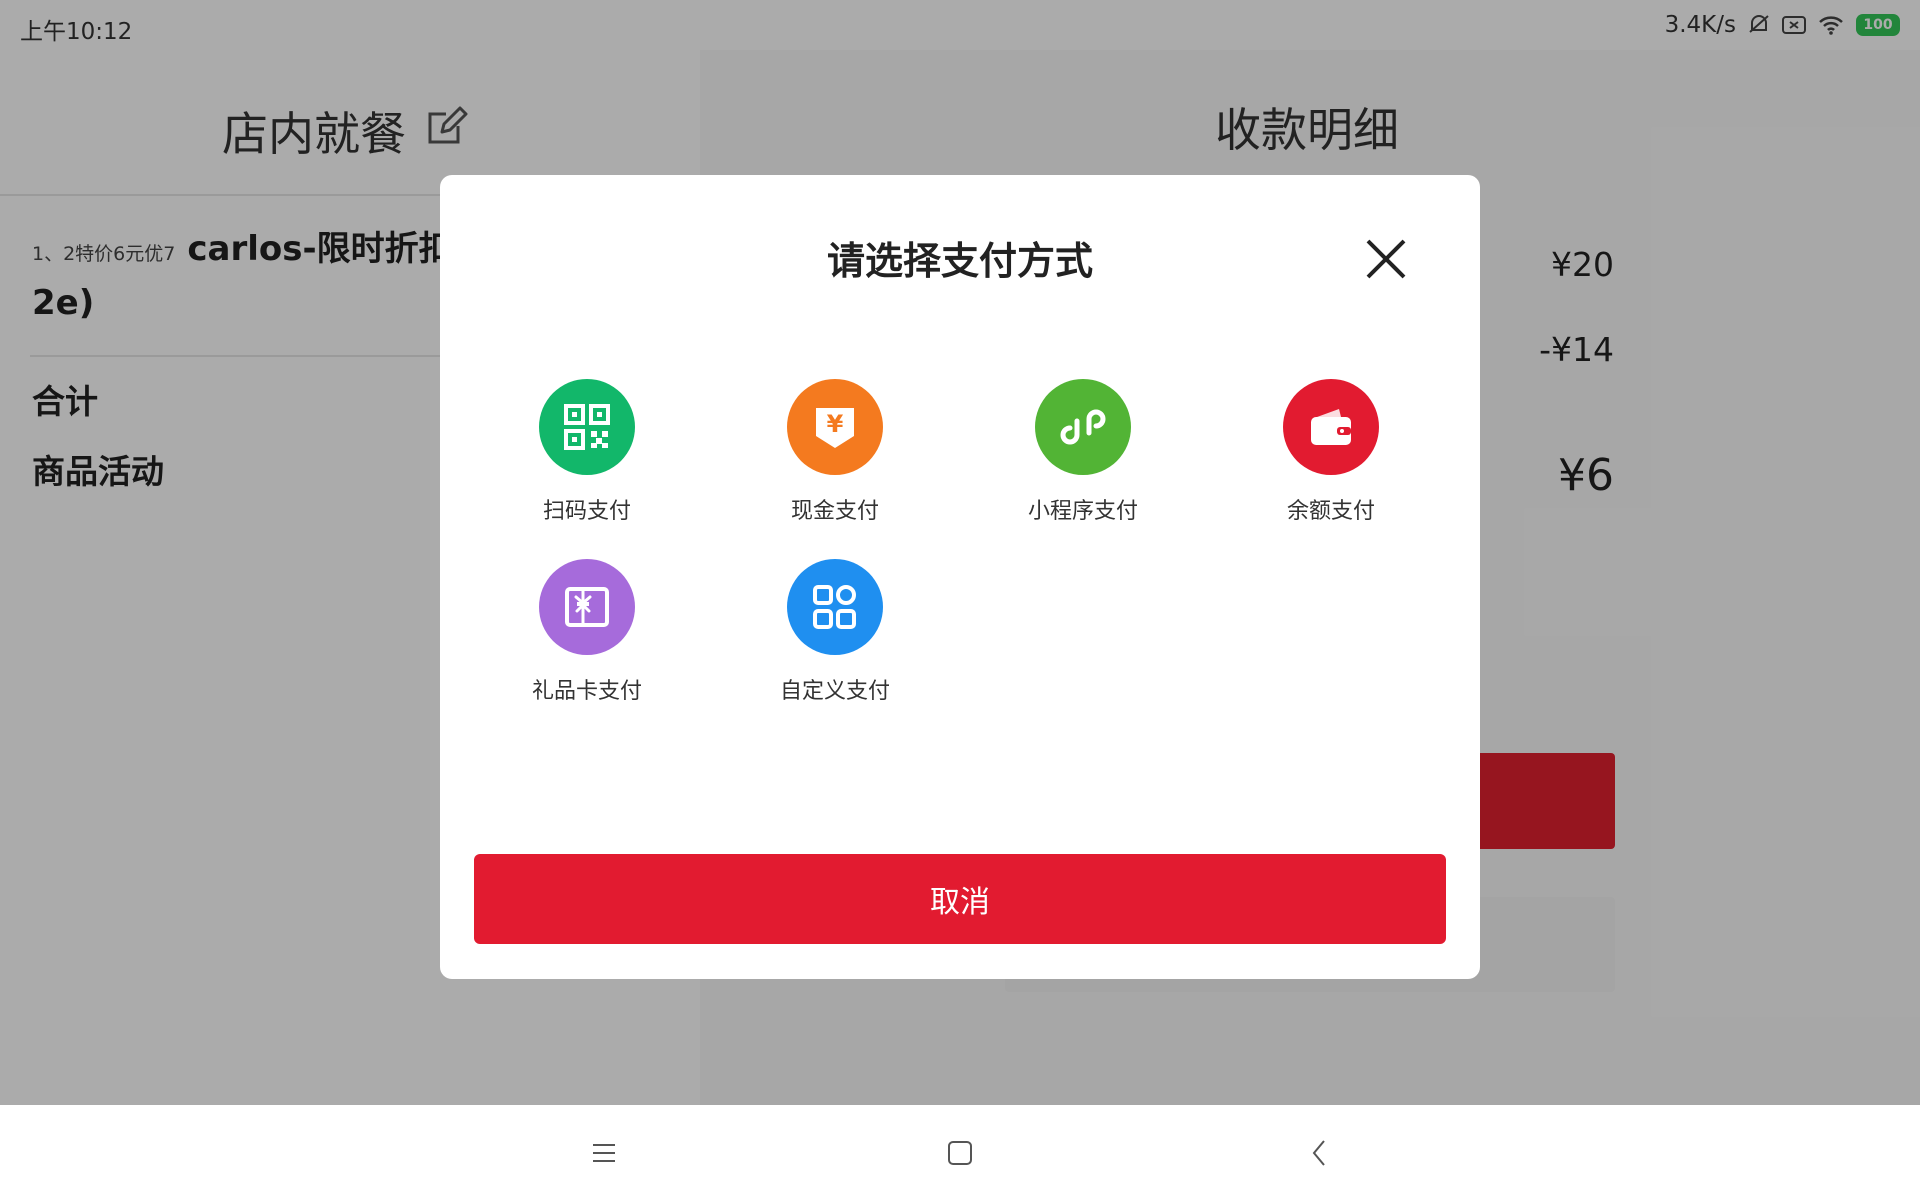 The image size is (1920, 1200). What do you see at coordinates (834, 691) in the screenshot?
I see `payment-method-label: 自定义支付` at bounding box center [834, 691].